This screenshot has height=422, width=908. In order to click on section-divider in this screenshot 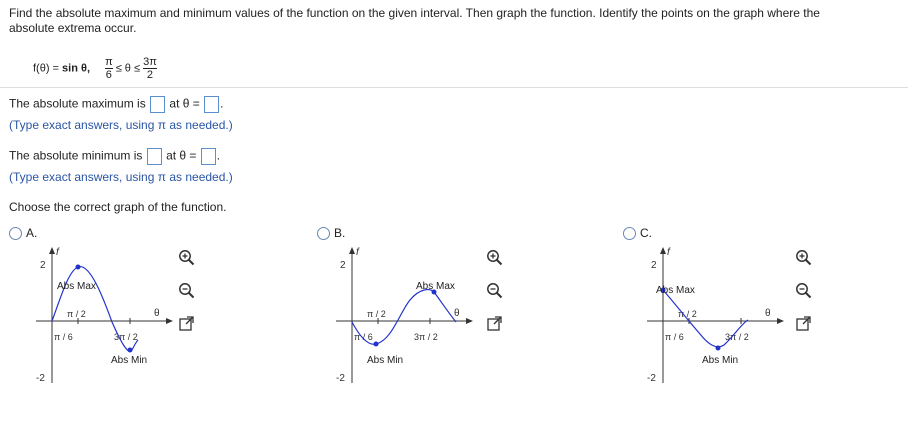, I will do `click(454, 87)`.